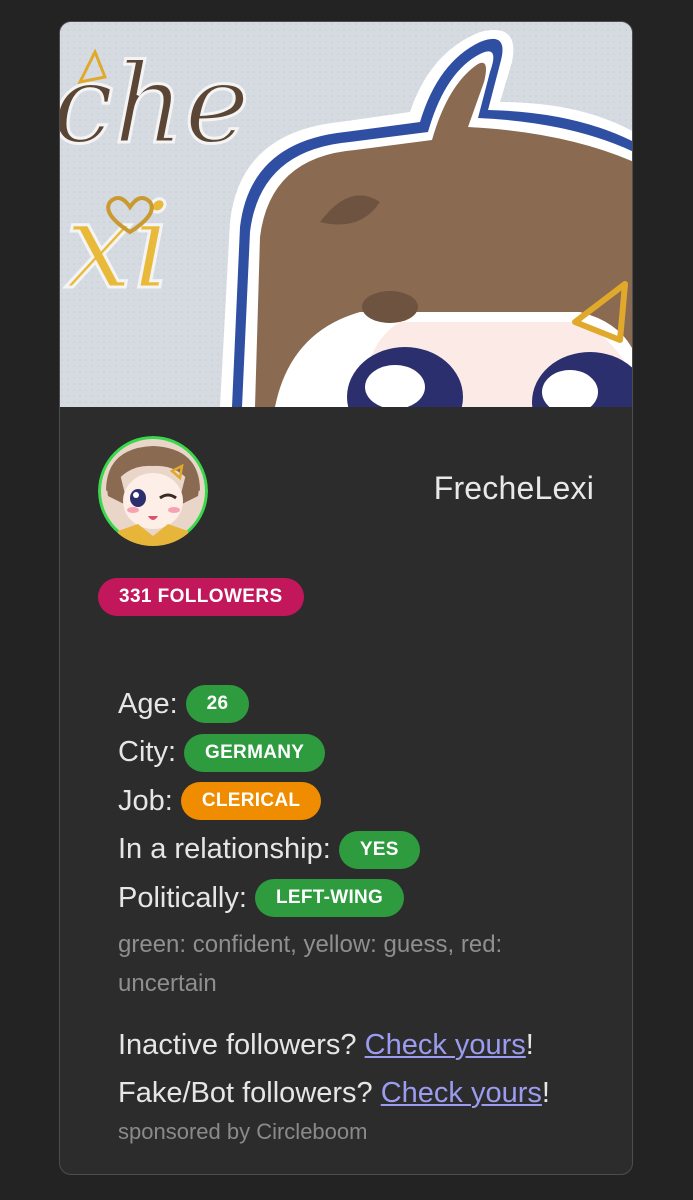  I want to click on inactive-followers-text: Inactive followers?, so click(241, 1044).